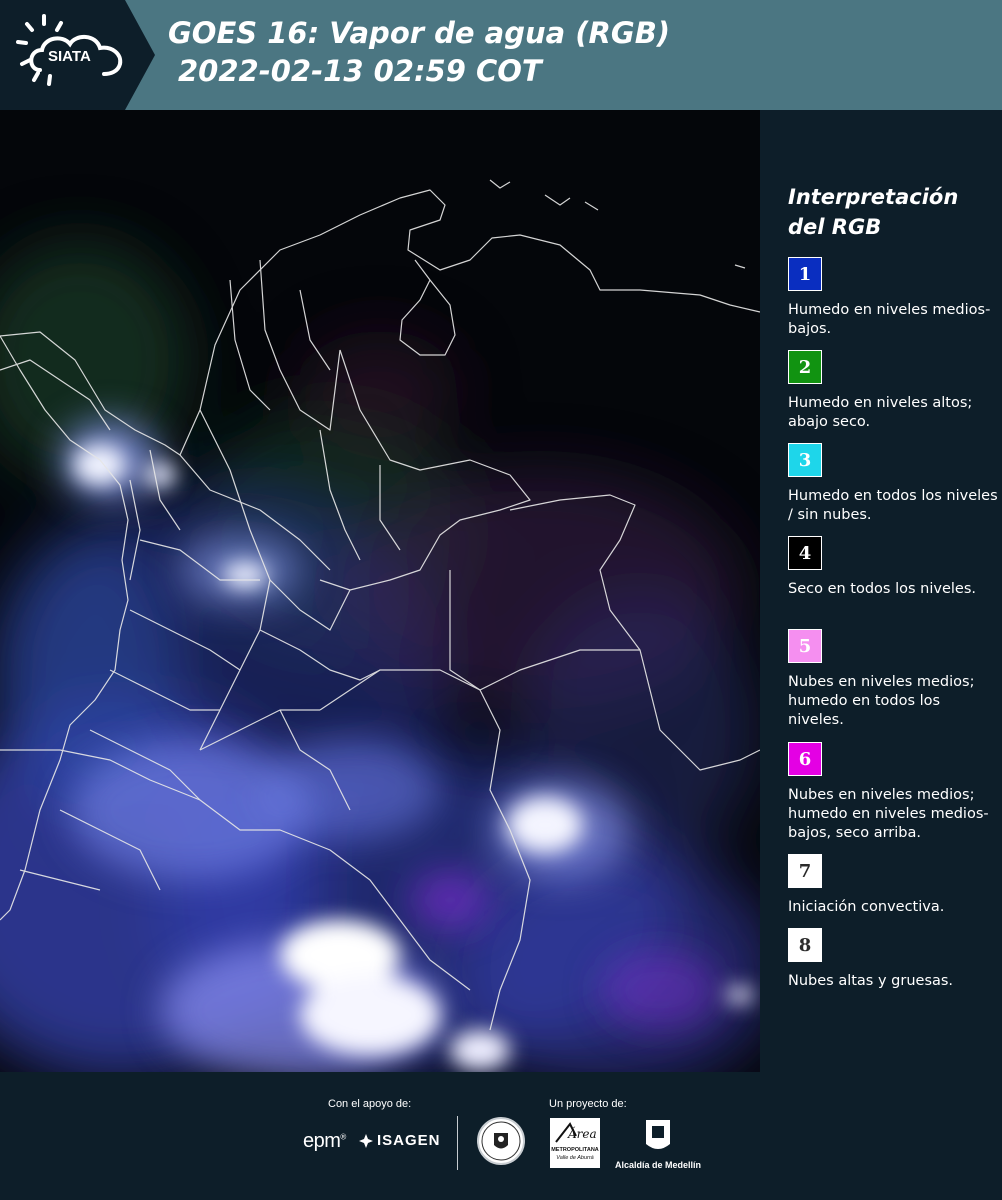 The image size is (1002, 1200). I want to click on legend-number-2: 2, so click(805, 367).